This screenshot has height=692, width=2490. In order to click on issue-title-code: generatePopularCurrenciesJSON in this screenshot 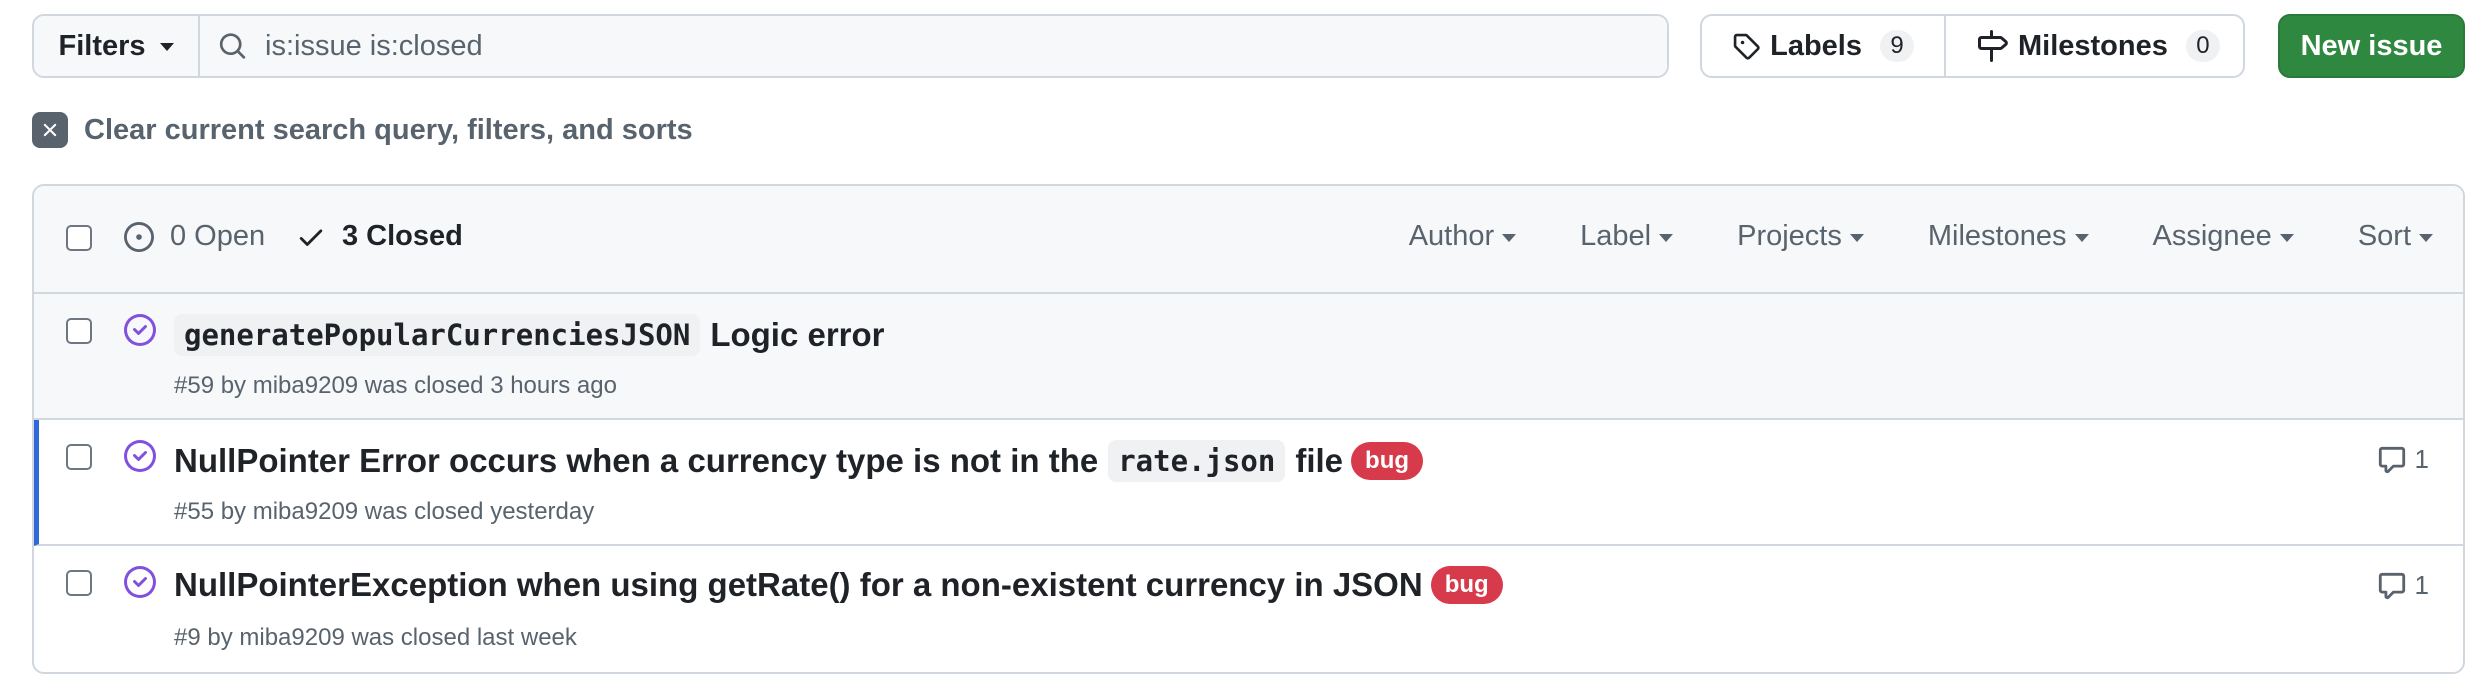, I will do `click(437, 335)`.